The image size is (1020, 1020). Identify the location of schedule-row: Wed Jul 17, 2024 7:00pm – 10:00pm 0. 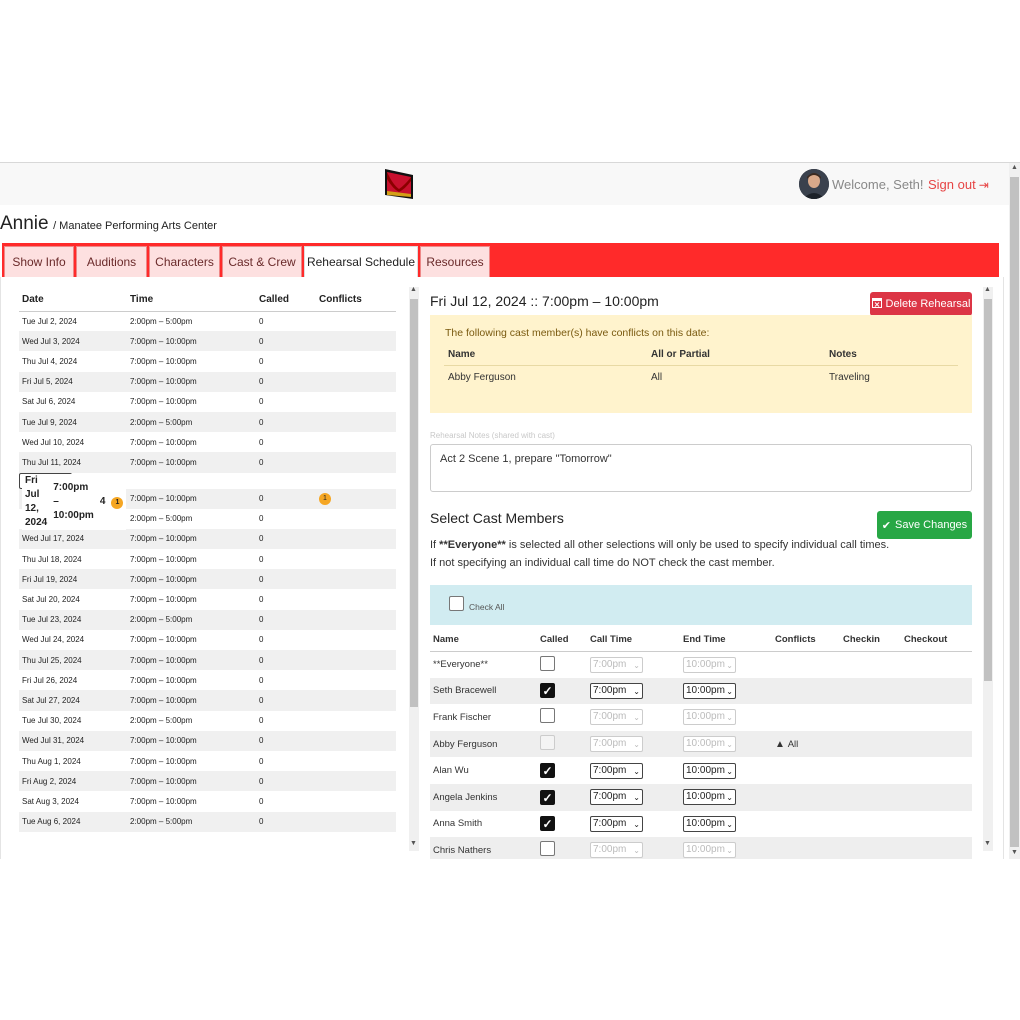
(207, 539).